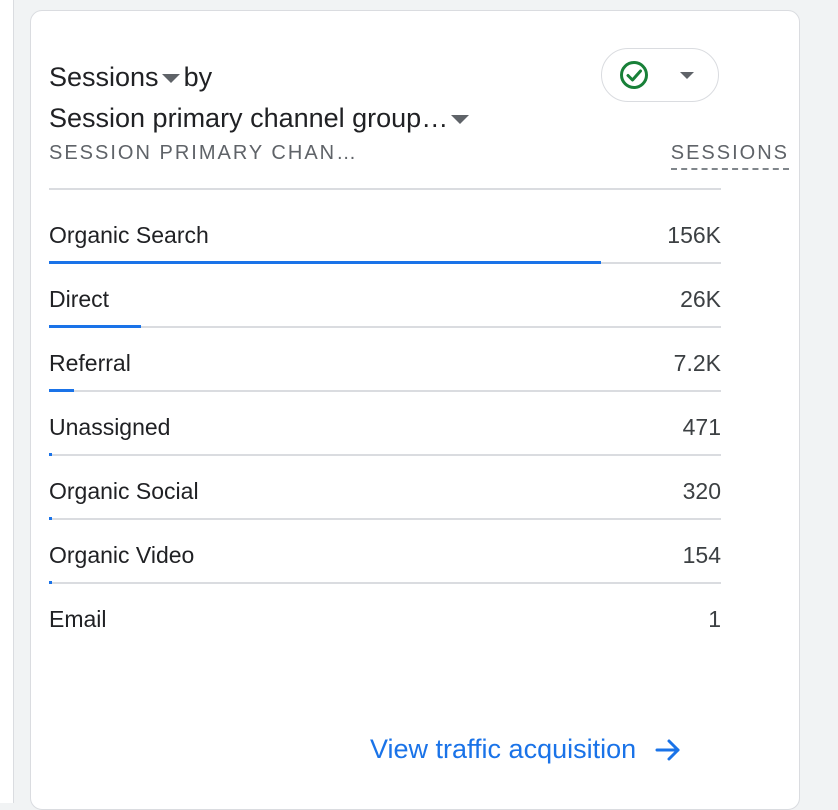 The height and width of the screenshot is (810, 838). Describe the element at coordinates (667, 749) in the screenshot. I see `arrow-right-icon` at that location.